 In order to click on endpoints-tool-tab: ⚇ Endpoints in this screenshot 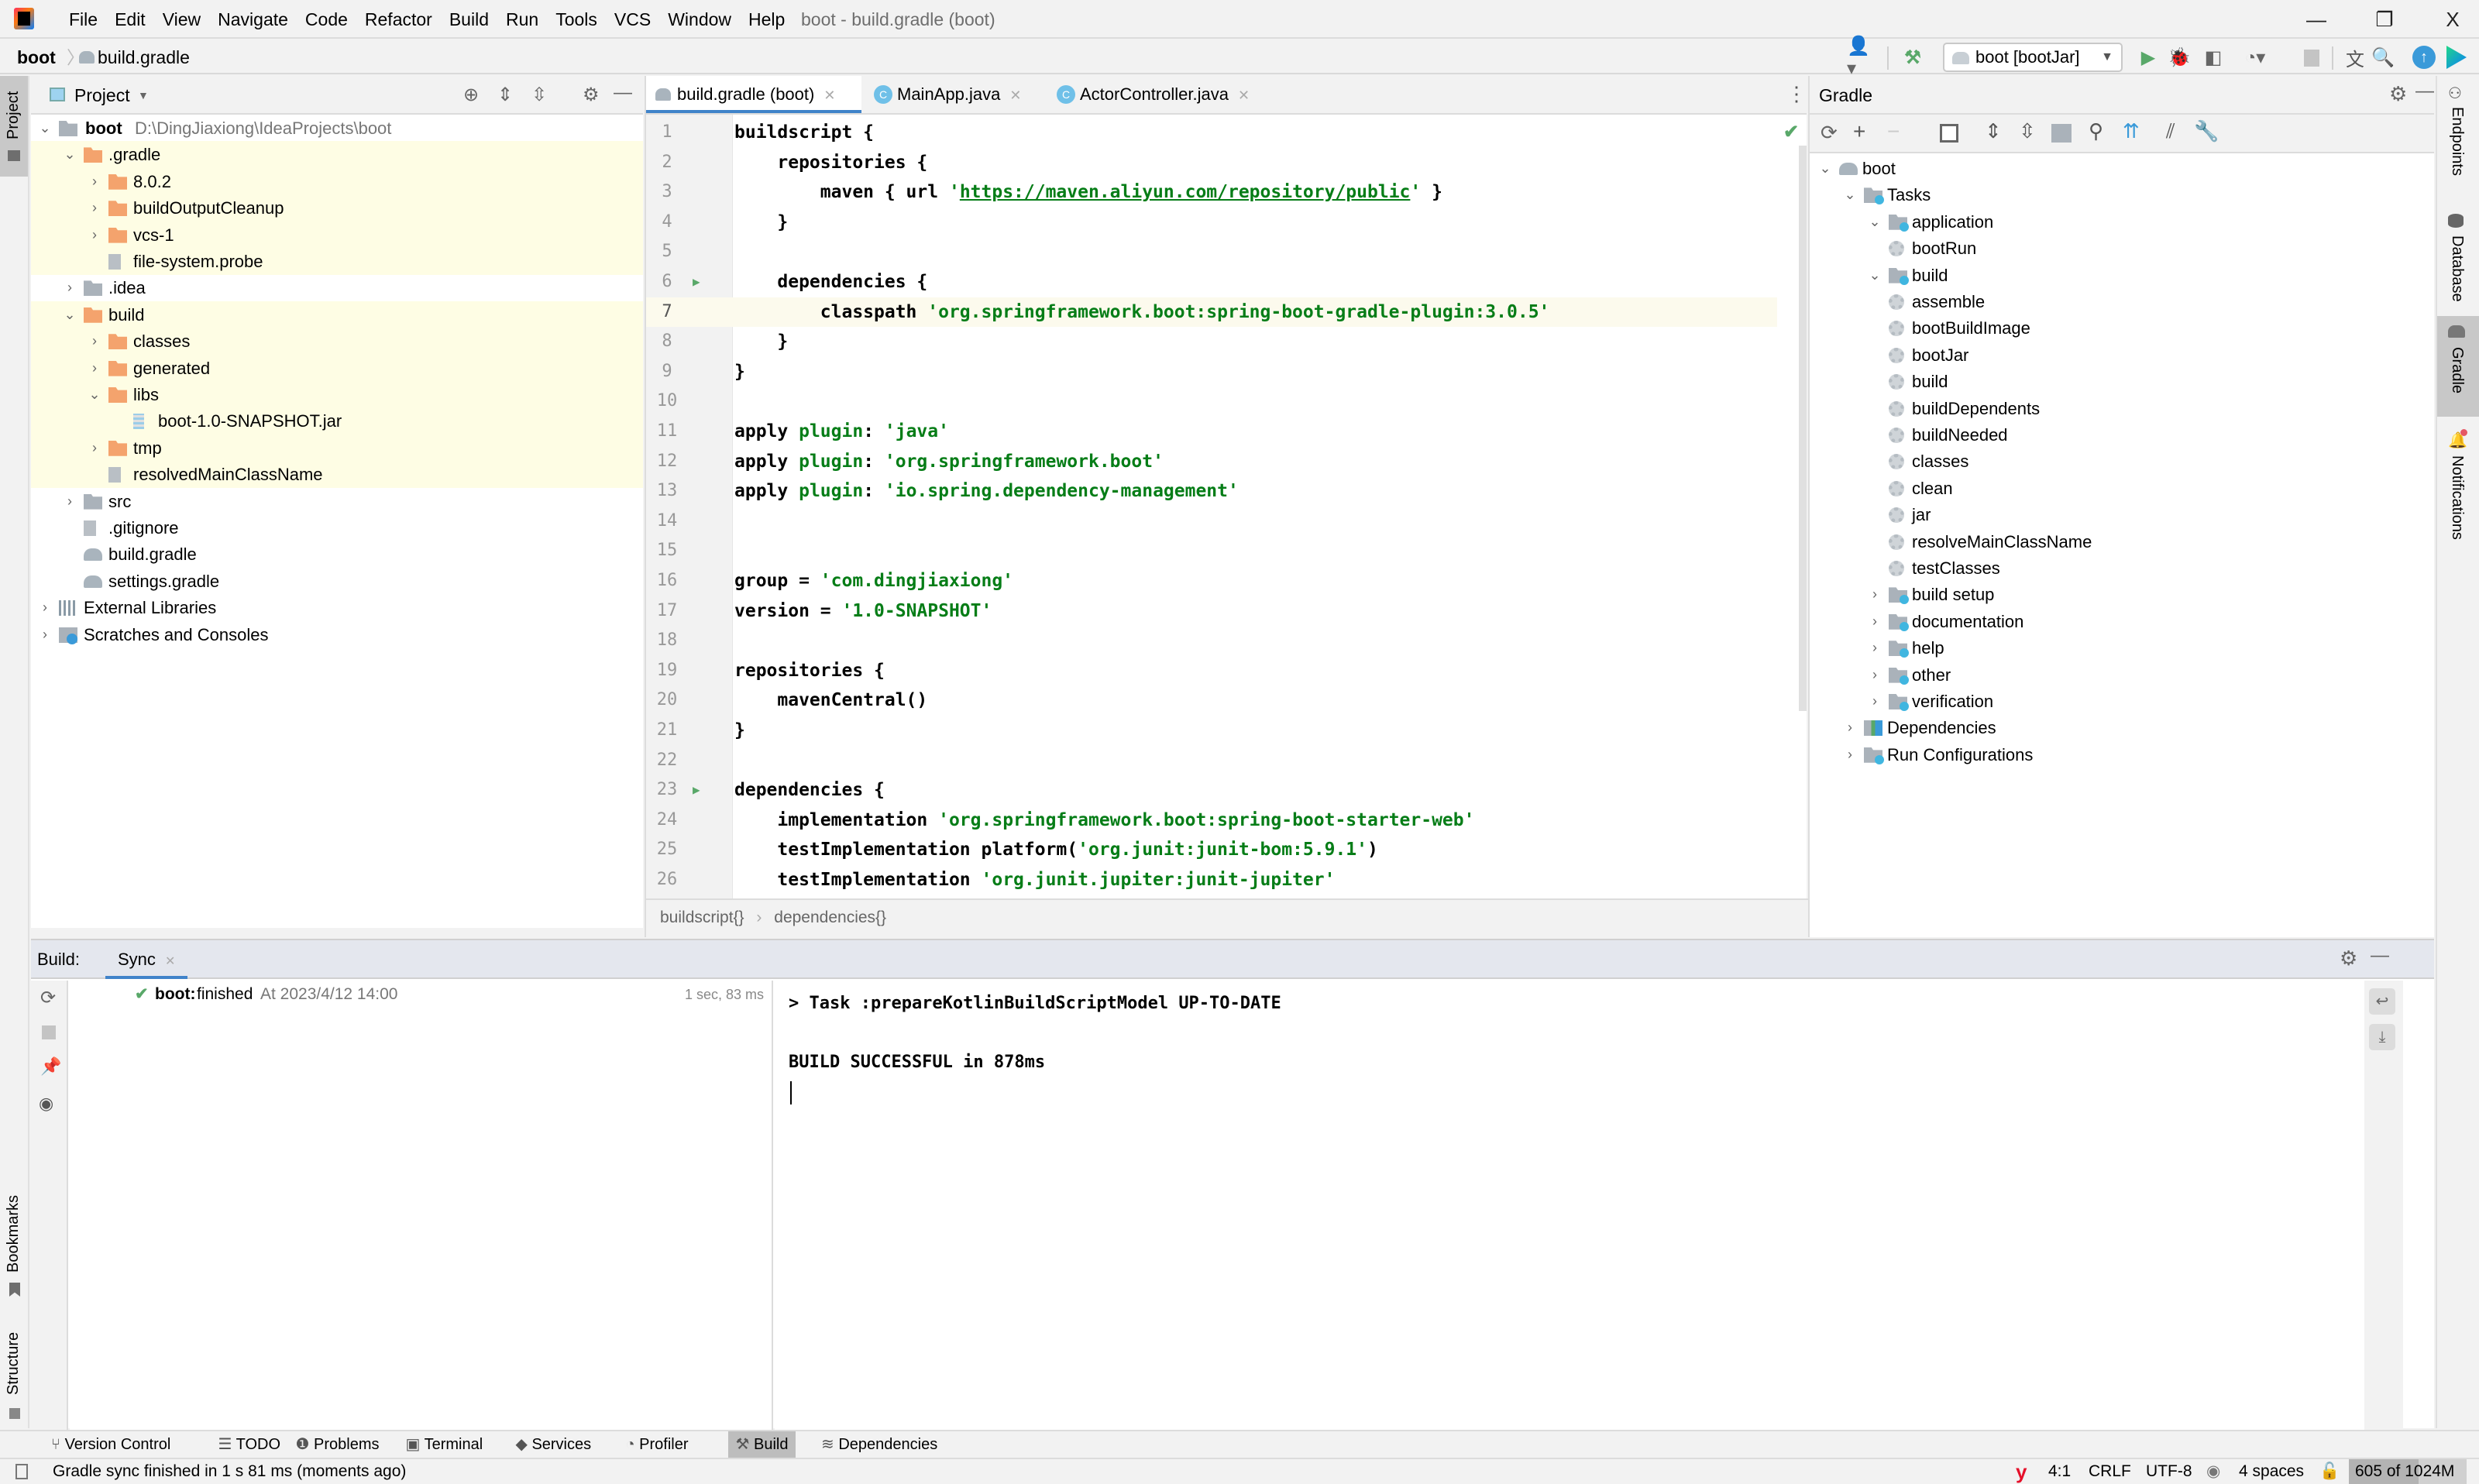, I will do `click(2458, 134)`.